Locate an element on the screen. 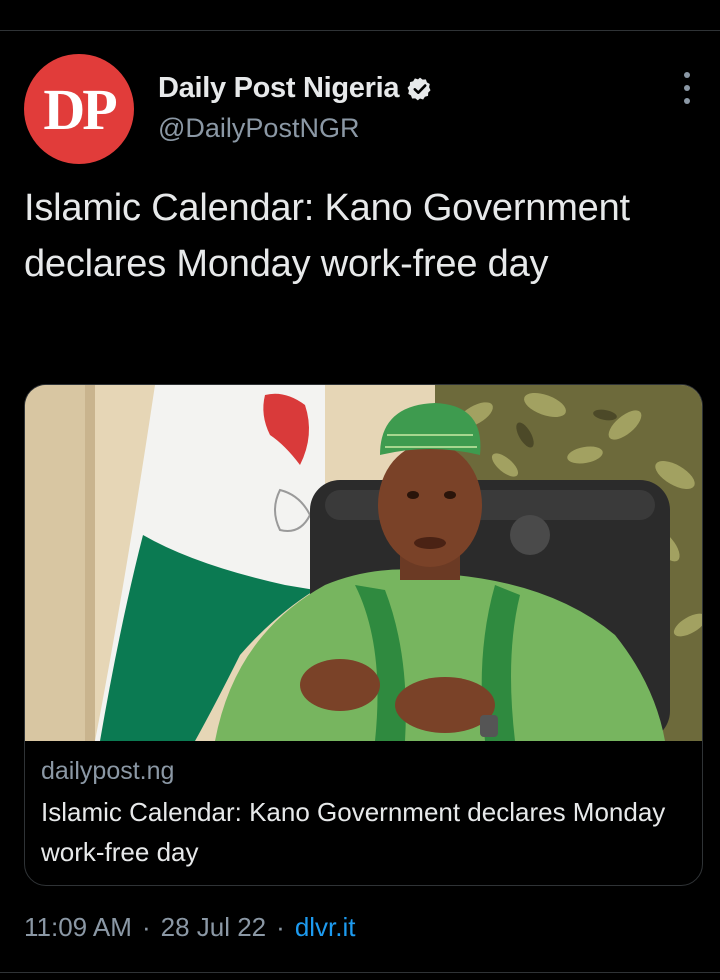  verified-badge-icon is located at coordinates (420, 89).